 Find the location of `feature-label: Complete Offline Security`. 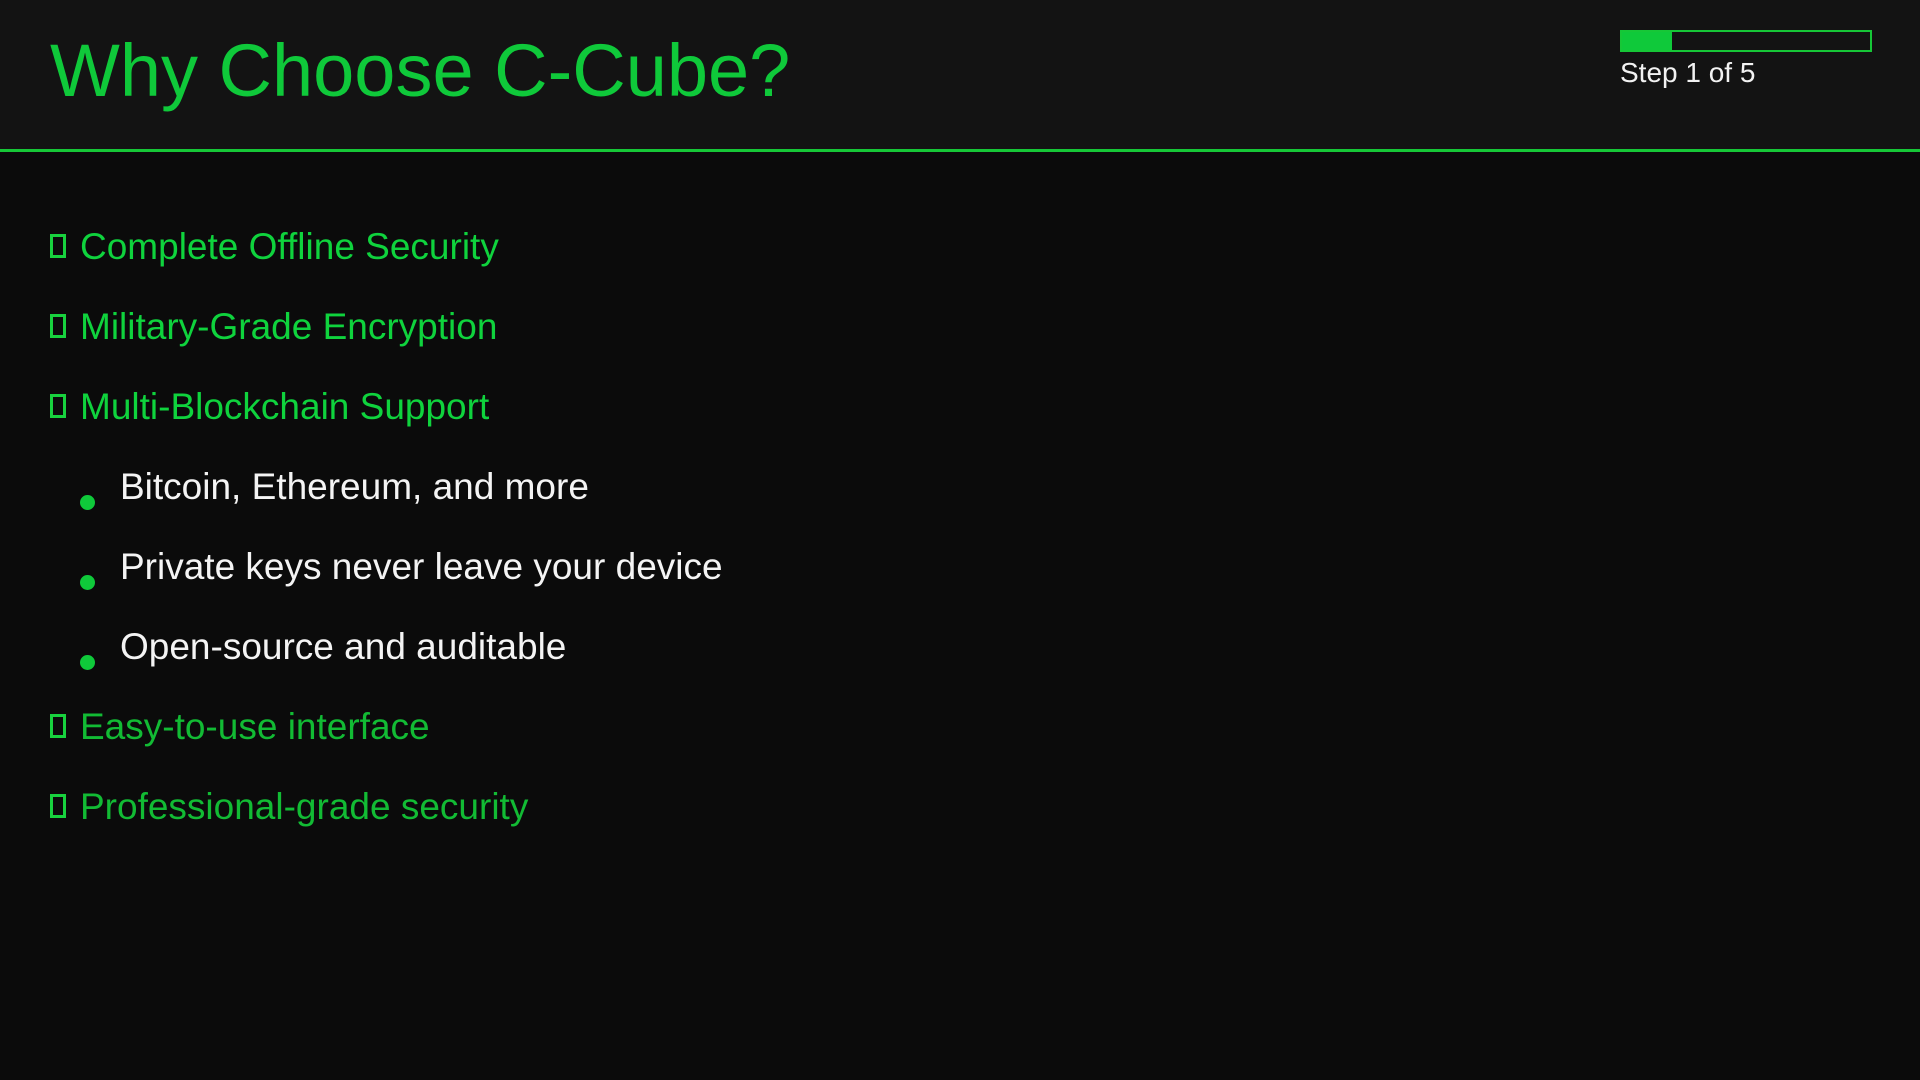

feature-label: Complete Offline Security is located at coordinates (289, 246).